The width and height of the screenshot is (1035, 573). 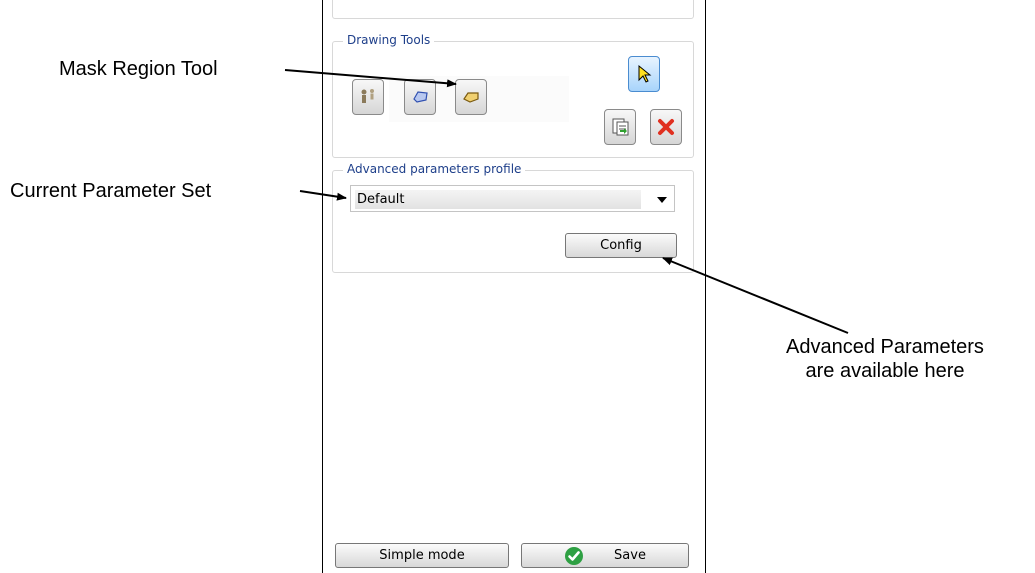 I want to click on mask-region-icon, so click(x=471, y=97).